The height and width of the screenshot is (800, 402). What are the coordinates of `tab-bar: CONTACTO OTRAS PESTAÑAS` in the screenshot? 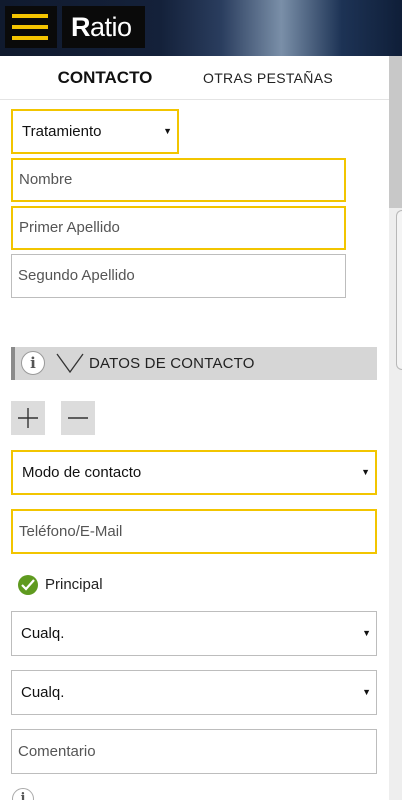 It's located at (195, 78).